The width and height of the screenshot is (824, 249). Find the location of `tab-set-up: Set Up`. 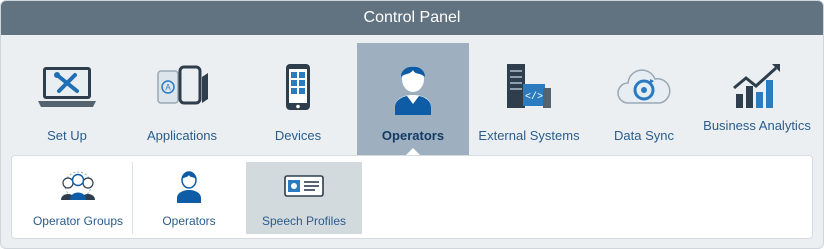

tab-set-up: Set Up is located at coordinates (67, 99).